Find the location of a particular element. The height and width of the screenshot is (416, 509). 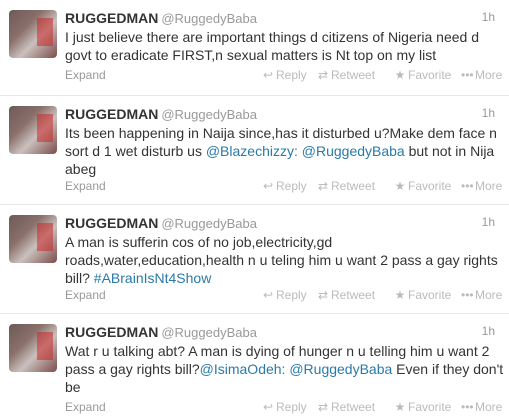

hashtag-link: #ABrainIsNt4Show is located at coordinates (153, 278).